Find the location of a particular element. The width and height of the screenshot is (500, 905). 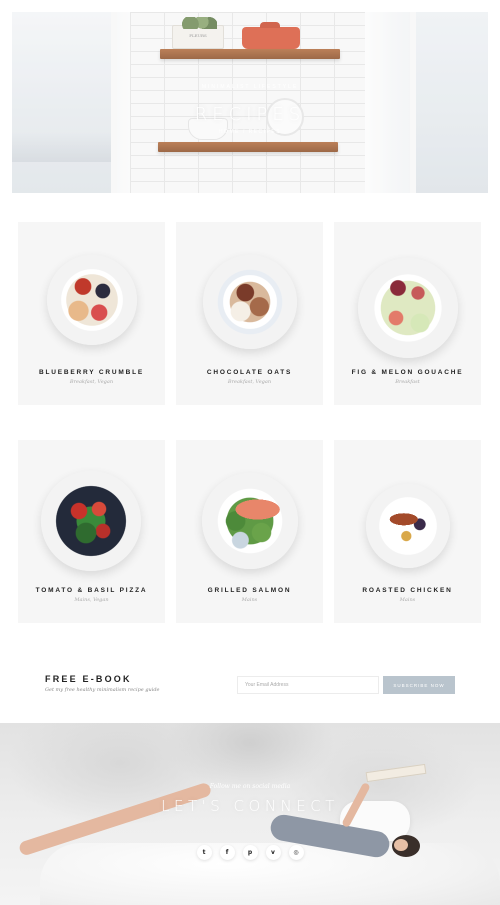

email-field is located at coordinates (308, 685).